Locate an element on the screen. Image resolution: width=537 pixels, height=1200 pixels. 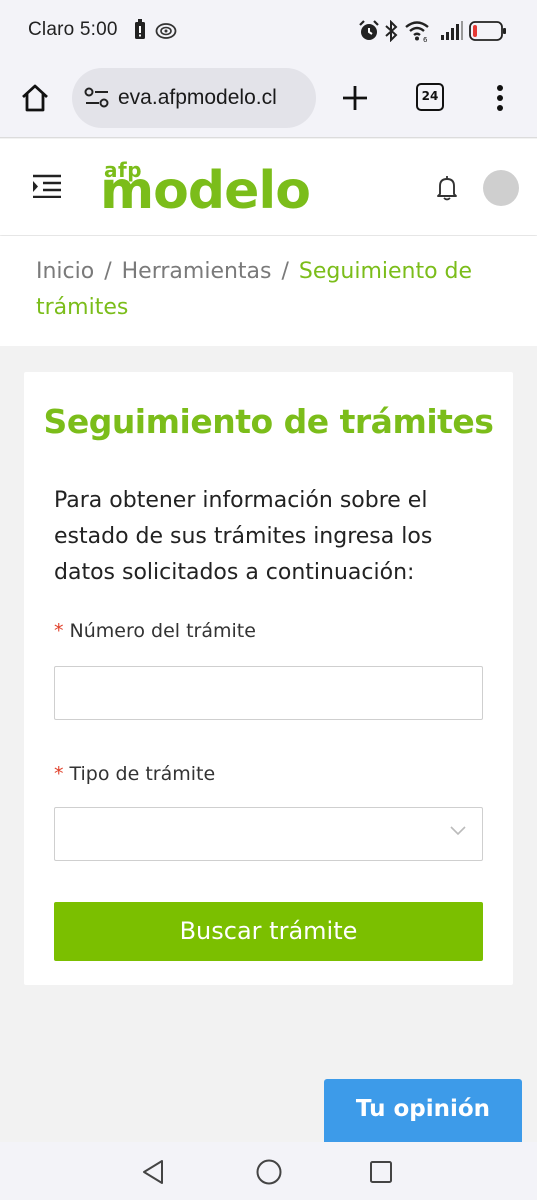
logo-modelo: modelo is located at coordinates (205, 191).